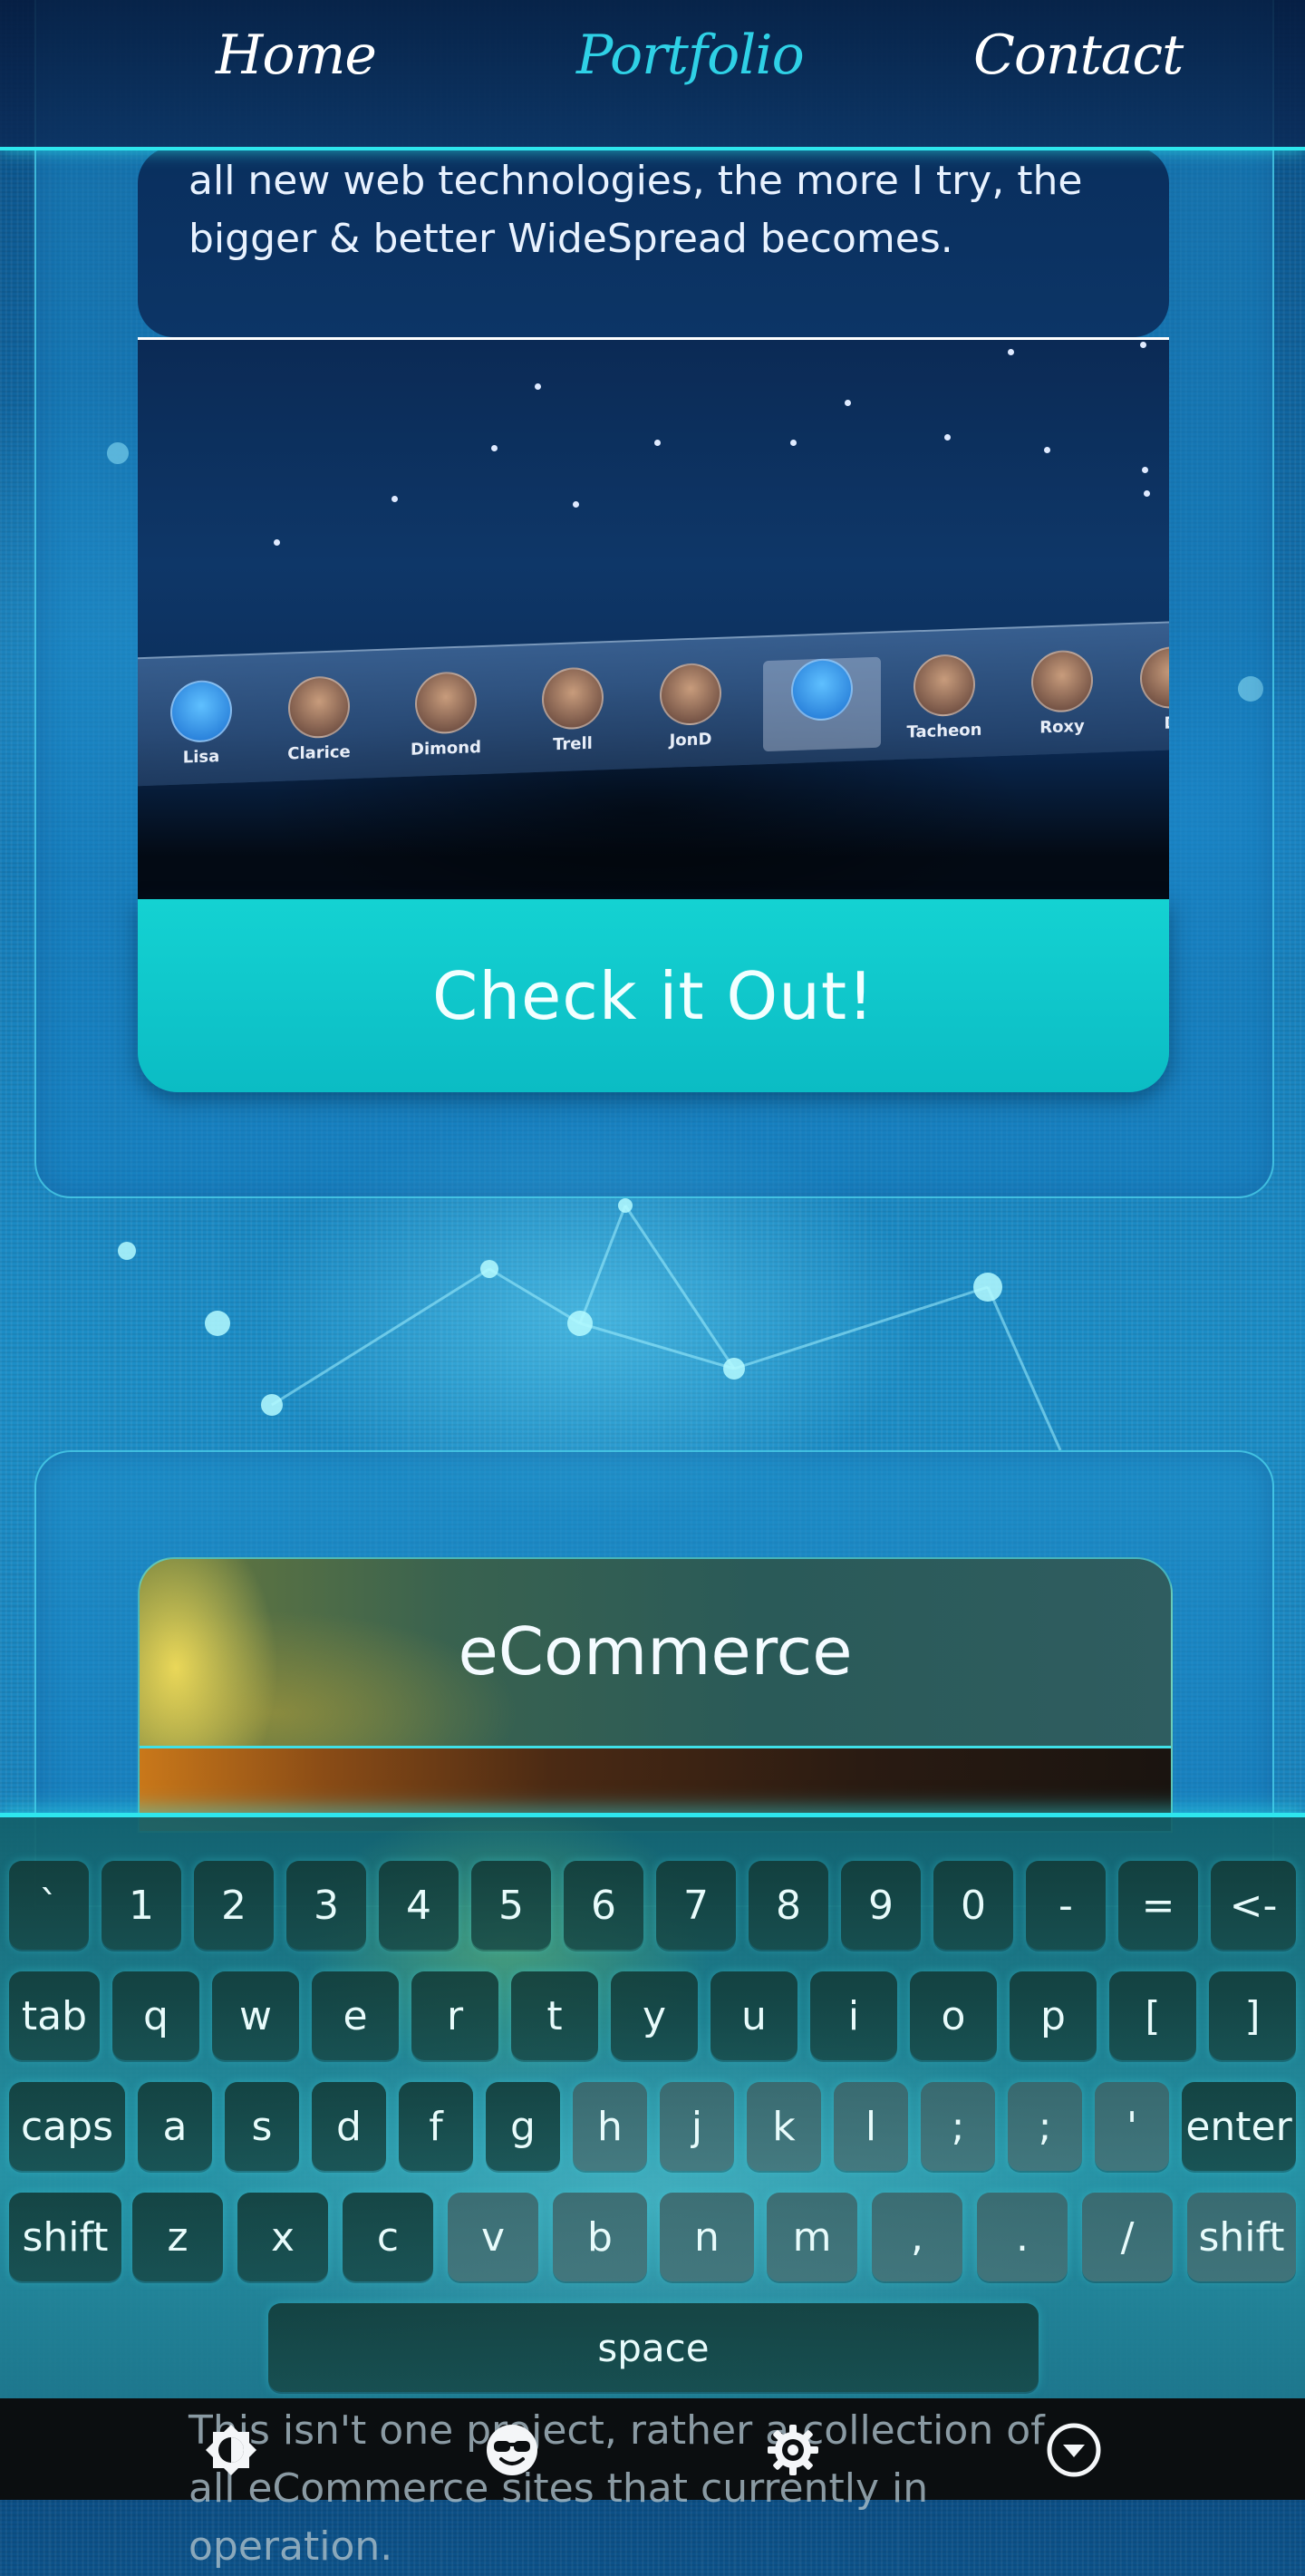  Describe the element at coordinates (654, 2015) in the screenshot. I see `key-y: y` at that location.